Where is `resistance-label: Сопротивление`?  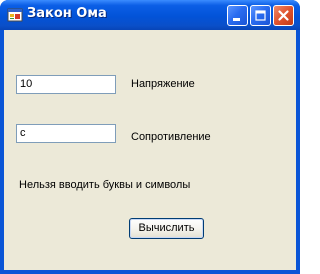
resistance-label: Сопротивление is located at coordinates (171, 137).